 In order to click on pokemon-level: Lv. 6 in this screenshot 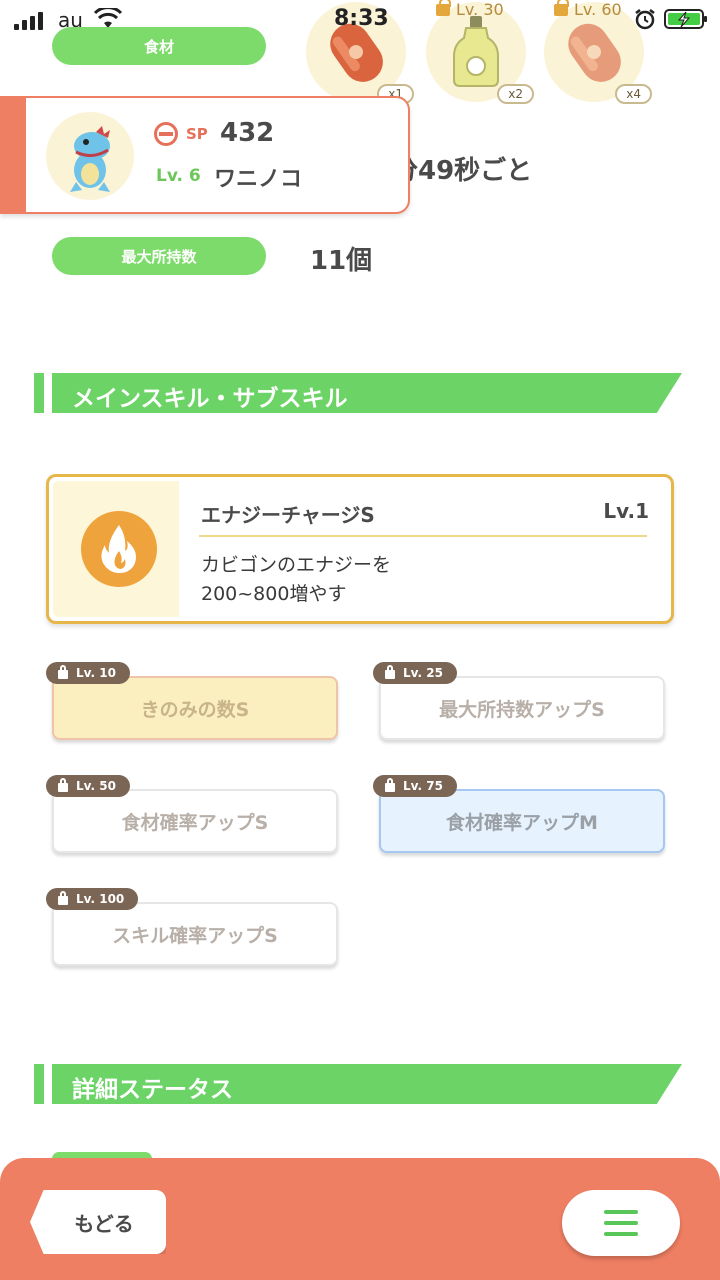, I will do `click(178, 176)`.